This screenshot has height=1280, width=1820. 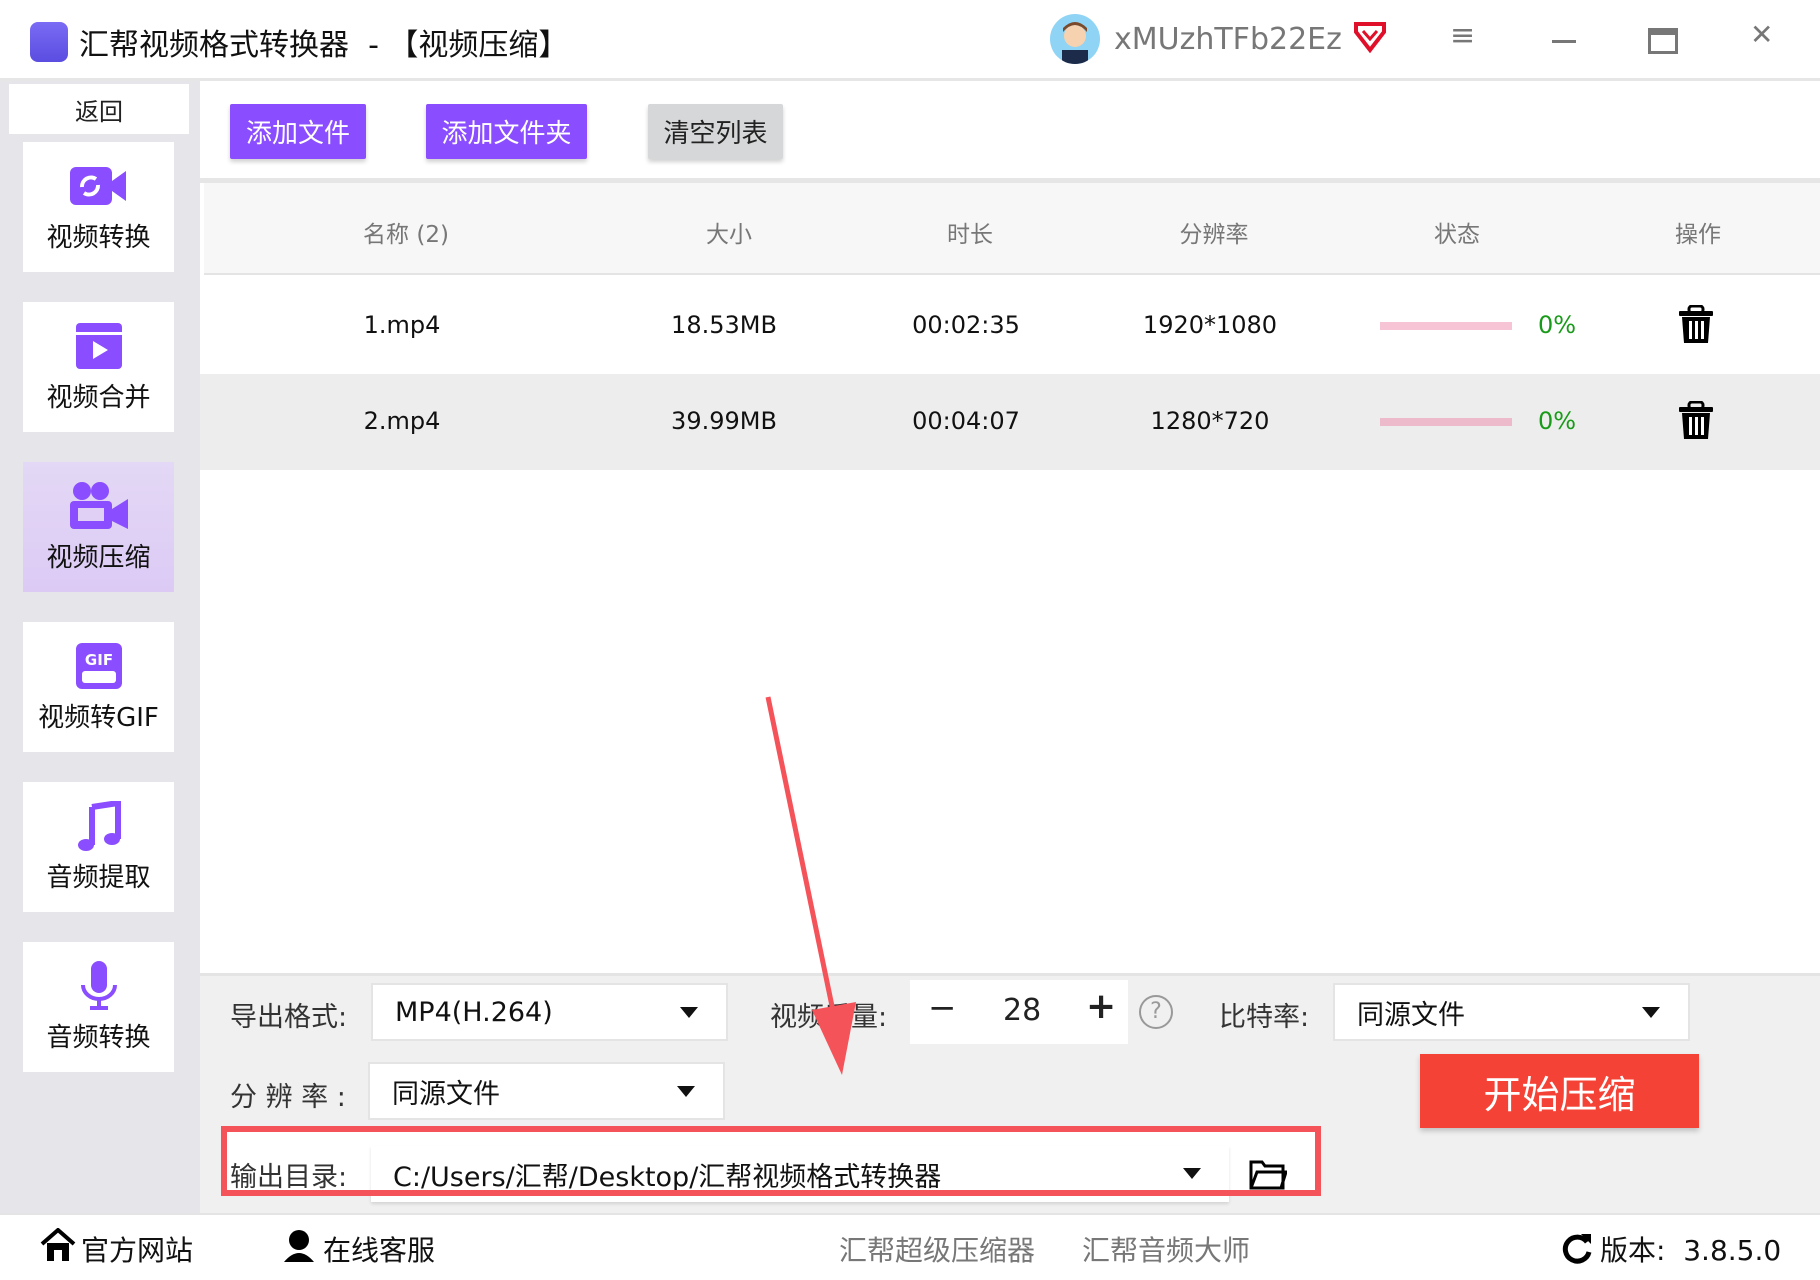 What do you see at coordinates (1022, 1010) in the screenshot?
I see `quality-value: 28` at bounding box center [1022, 1010].